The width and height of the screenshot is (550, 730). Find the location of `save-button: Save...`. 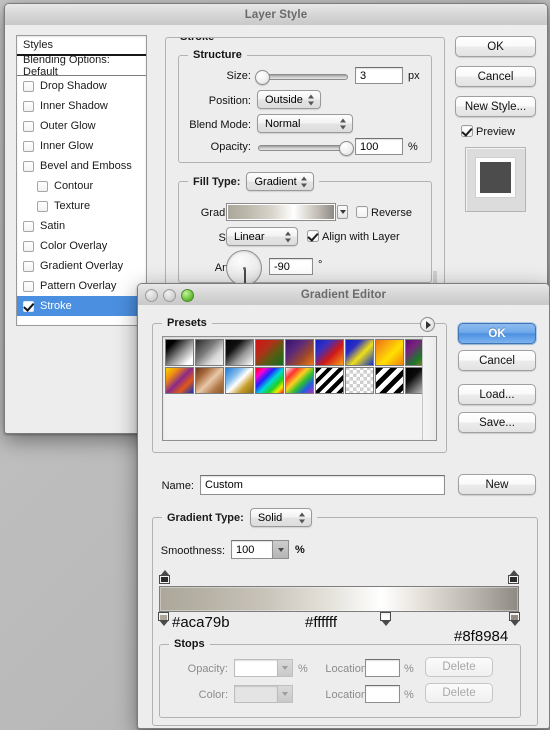

save-button: Save... is located at coordinates (497, 422).